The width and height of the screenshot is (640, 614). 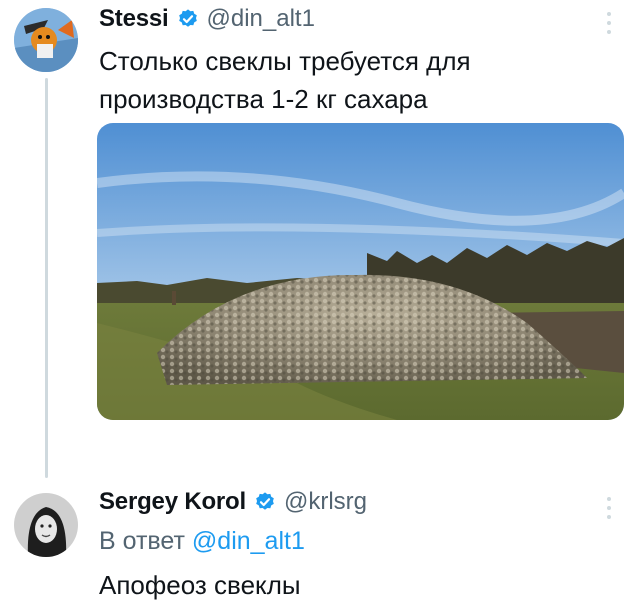 I want to click on tweet-text: Апофеоз свеклы, so click(x=200, y=585).